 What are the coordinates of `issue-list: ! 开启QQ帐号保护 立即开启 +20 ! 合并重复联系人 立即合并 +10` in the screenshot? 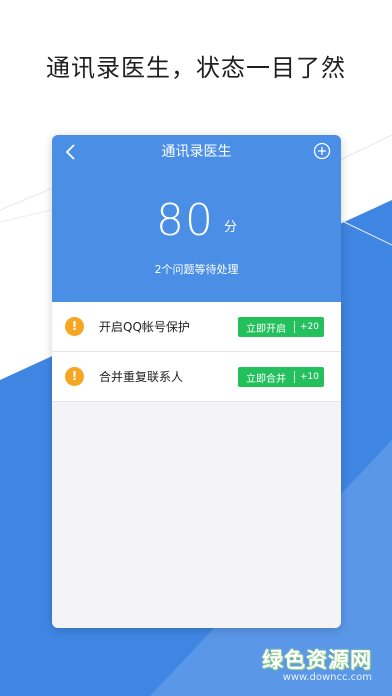 It's located at (196, 352).